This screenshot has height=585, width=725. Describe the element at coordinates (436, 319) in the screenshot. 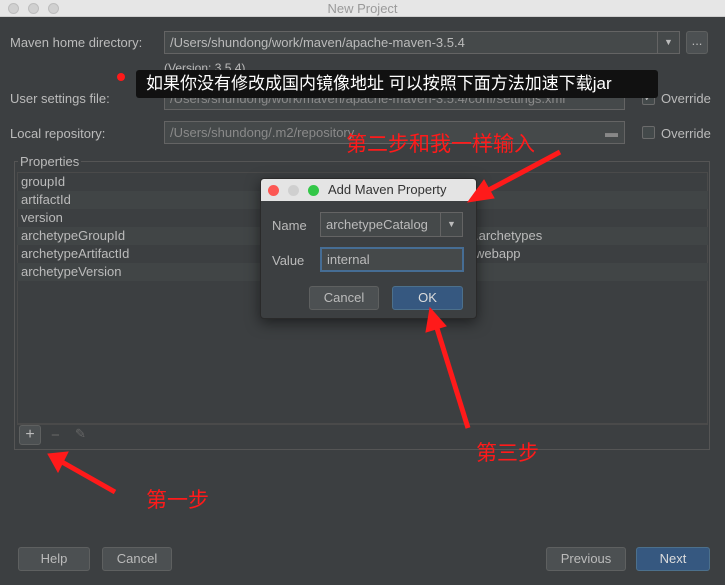

I see `arrow-head-step3` at that location.